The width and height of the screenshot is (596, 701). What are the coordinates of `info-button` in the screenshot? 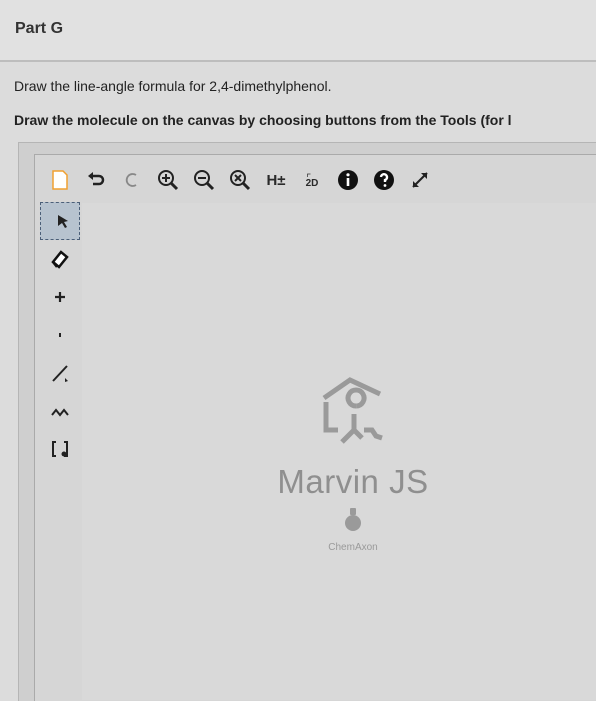 It's located at (348, 180).